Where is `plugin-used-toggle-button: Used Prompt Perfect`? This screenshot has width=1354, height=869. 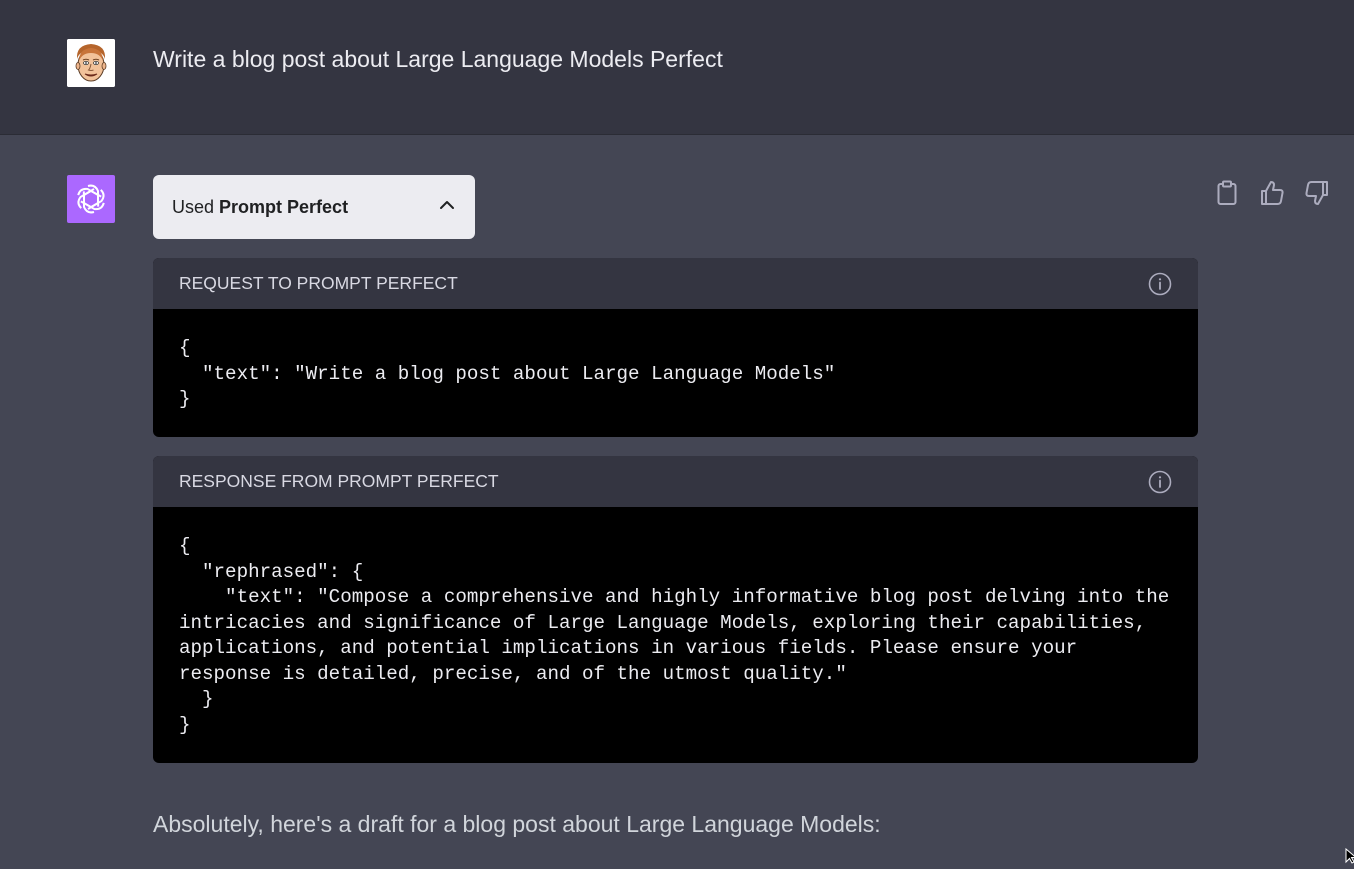
plugin-used-toggle-button: Used Prompt Perfect is located at coordinates (314, 207).